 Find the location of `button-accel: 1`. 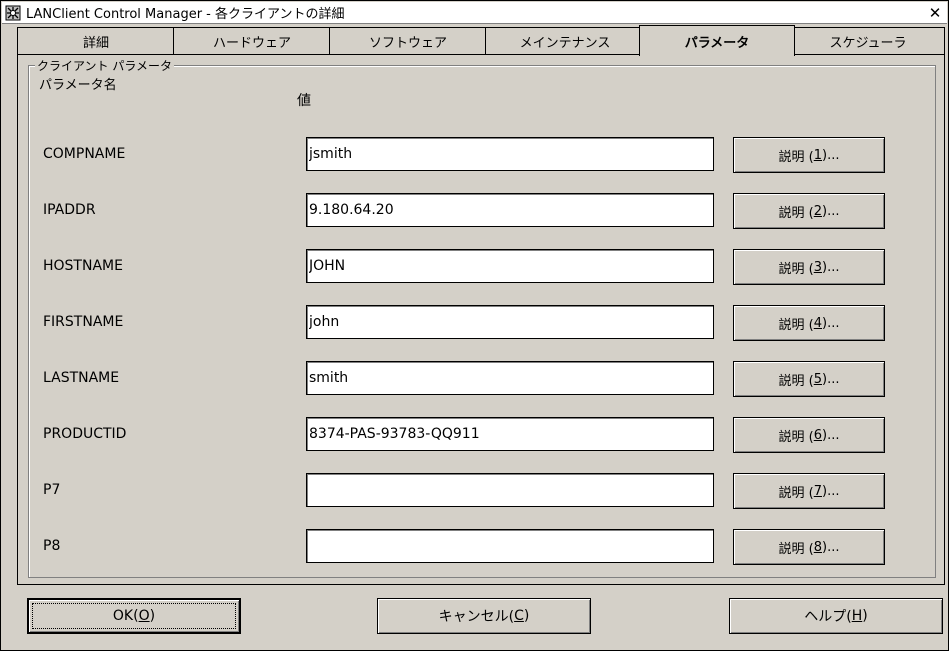

button-accel: 1 is located at coordinates (818, 155).